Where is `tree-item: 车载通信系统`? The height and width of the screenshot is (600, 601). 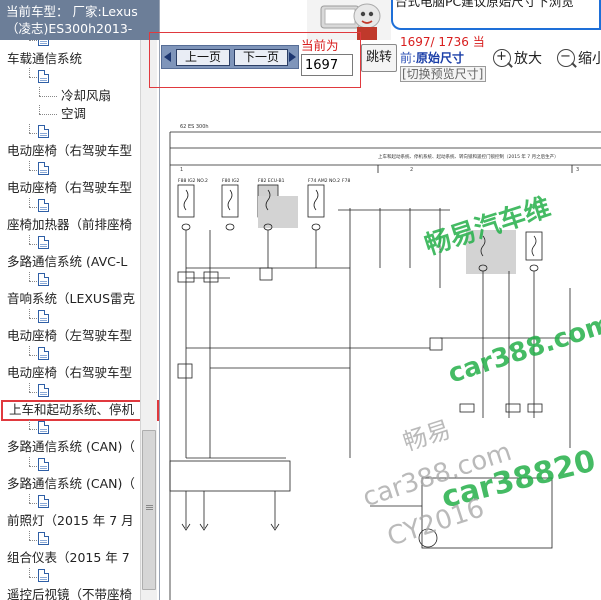
tree-item: 车载通信系统 is located at coordinates (70, 59).